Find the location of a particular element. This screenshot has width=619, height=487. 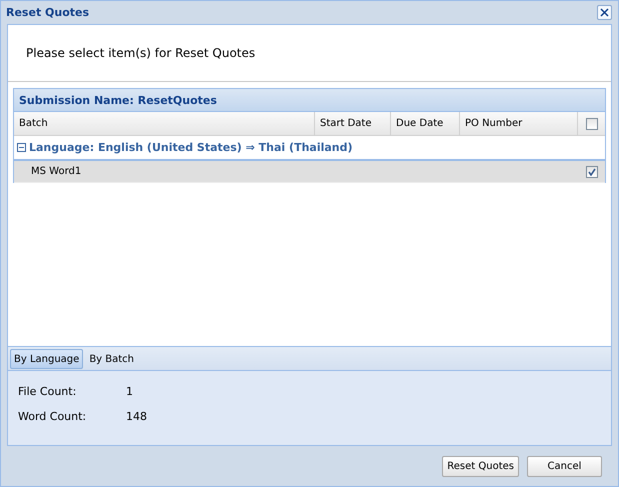

checkmark-icon is located at coordinates (592, 172).